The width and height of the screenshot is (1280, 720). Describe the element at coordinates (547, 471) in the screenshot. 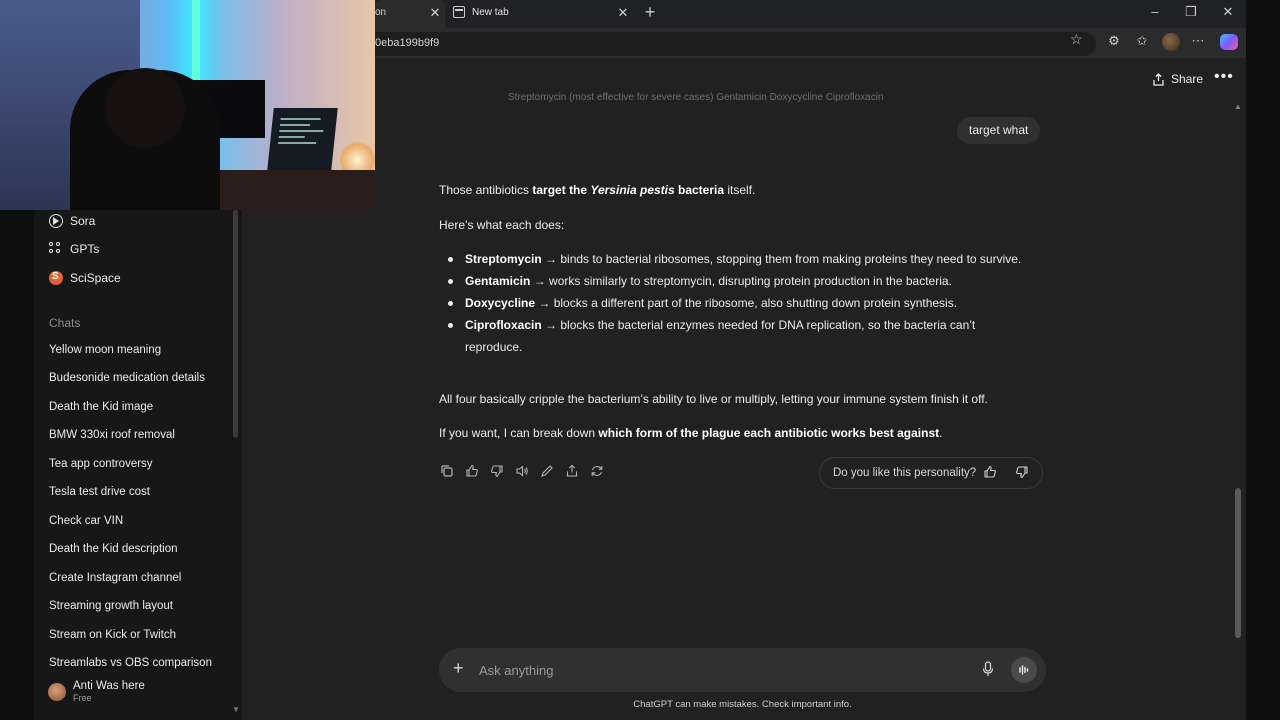

I see `edit-pencil-icon` at that location.